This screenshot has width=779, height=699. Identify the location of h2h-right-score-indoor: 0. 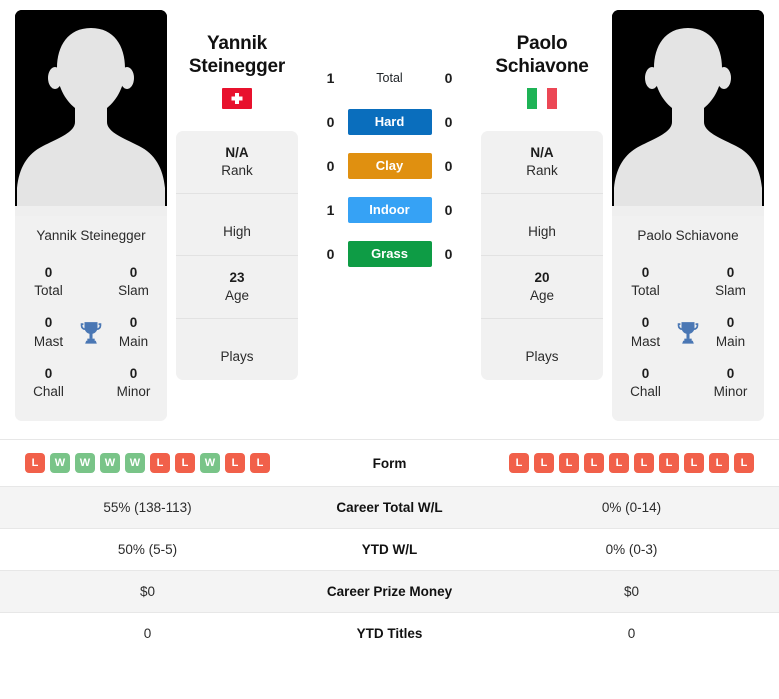
(448, 210).